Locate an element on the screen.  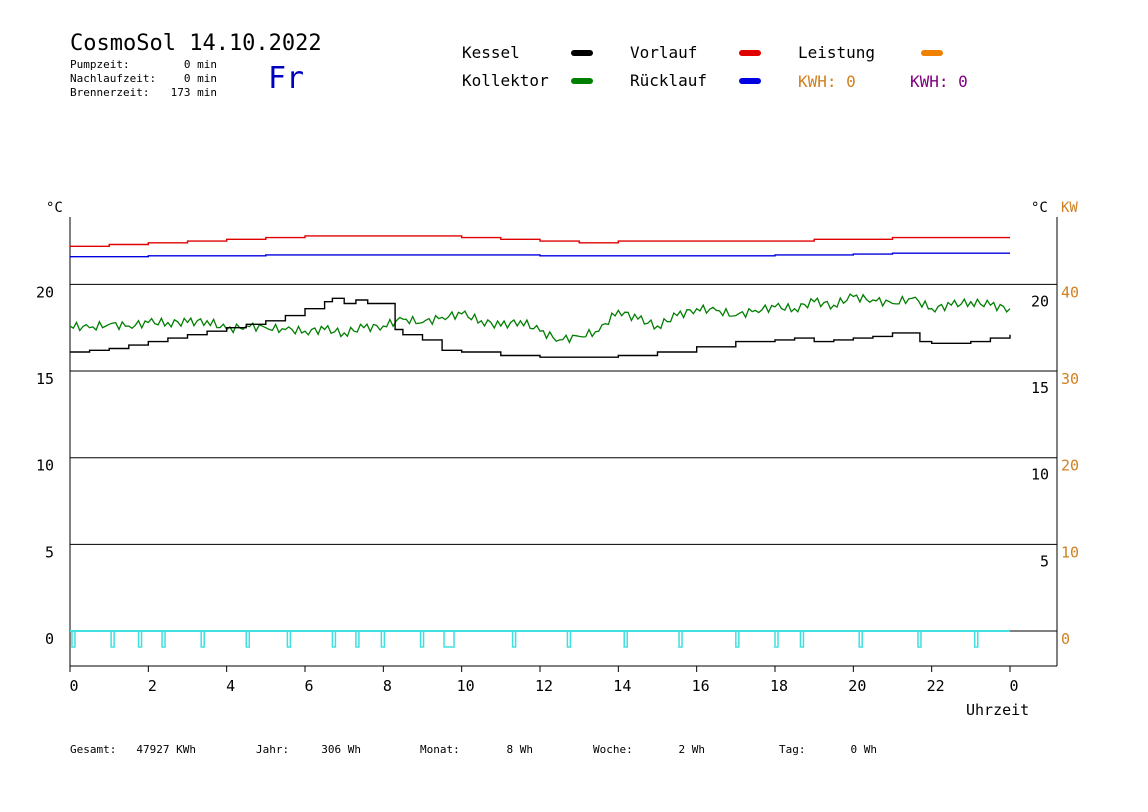
footer-value: 8 Wh is located at coordinates (520, 749).